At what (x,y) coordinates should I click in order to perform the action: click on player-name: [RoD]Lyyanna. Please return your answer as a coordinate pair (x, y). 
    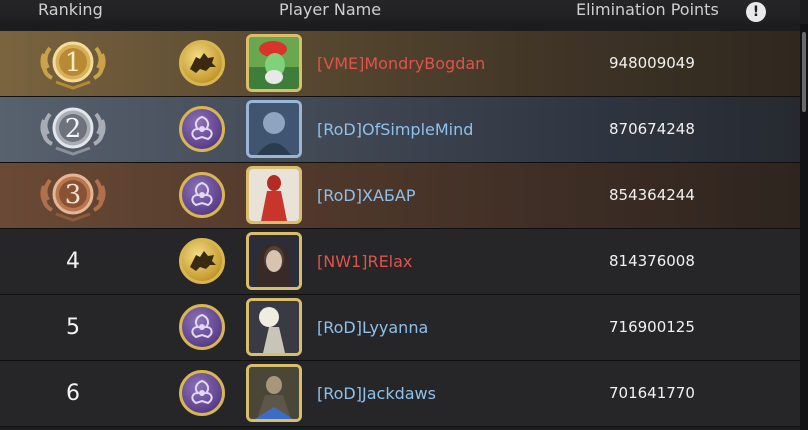
    Looking at the image, I should click on (372, 328).